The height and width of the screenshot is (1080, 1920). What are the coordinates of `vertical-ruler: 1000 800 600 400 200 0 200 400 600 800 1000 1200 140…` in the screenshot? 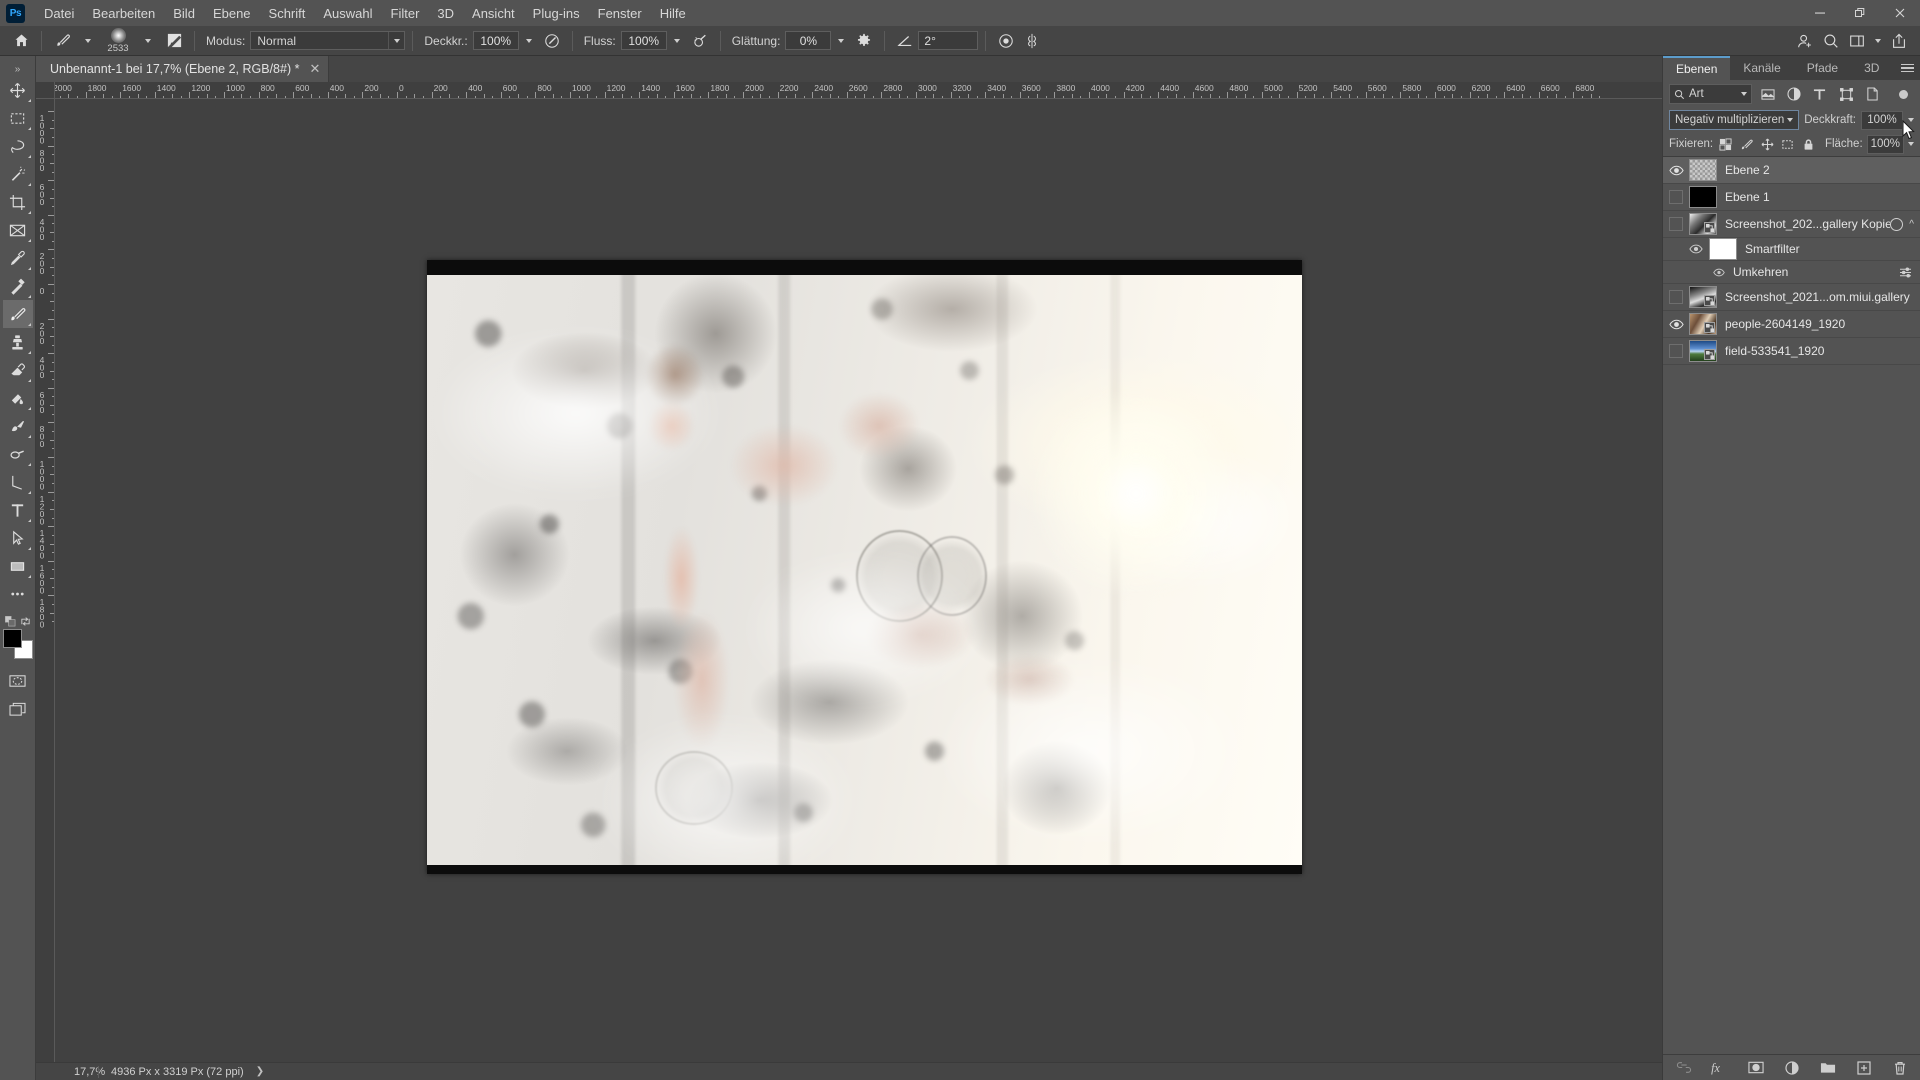 It's located at (45, 580).